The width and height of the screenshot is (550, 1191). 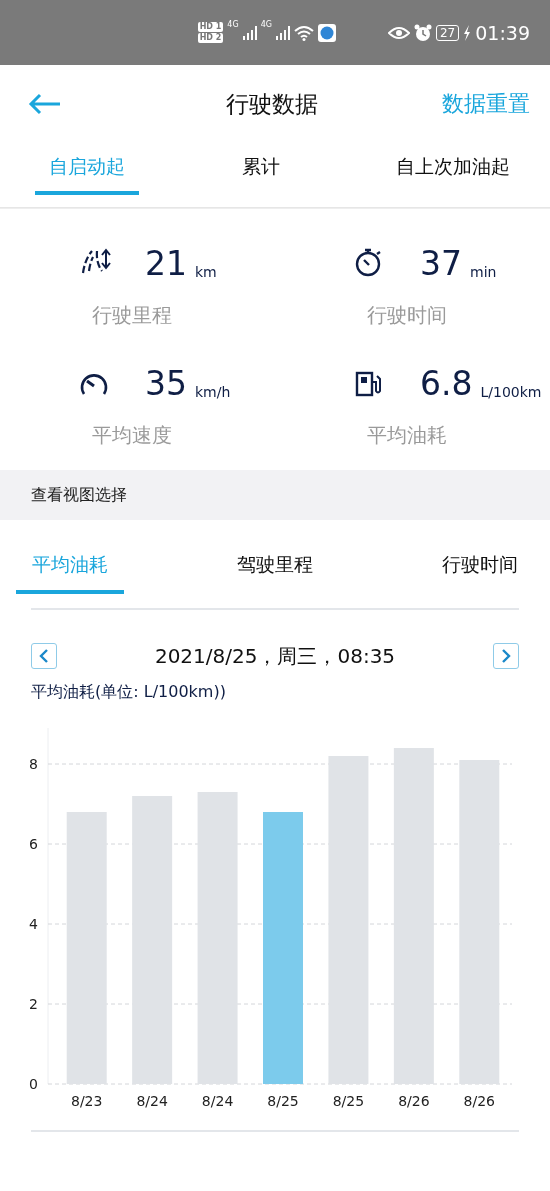 I want to click on clock-time: 01:39, so click(x=502, y=32).